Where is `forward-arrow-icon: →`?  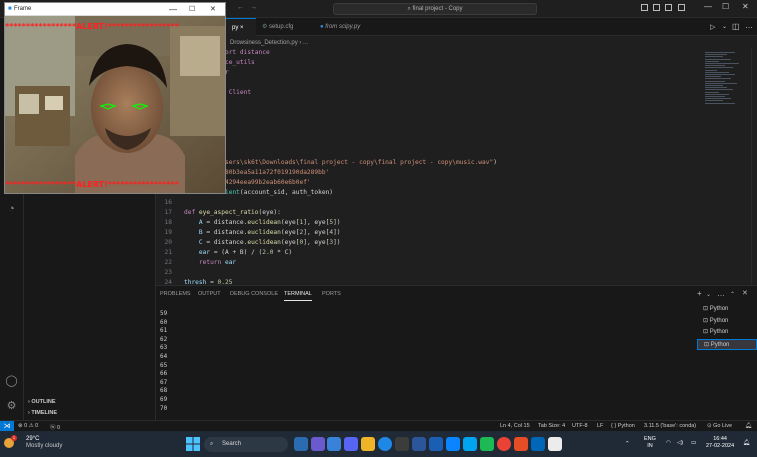 forward-arrow-icon: → is located at coordinates (253, 7).